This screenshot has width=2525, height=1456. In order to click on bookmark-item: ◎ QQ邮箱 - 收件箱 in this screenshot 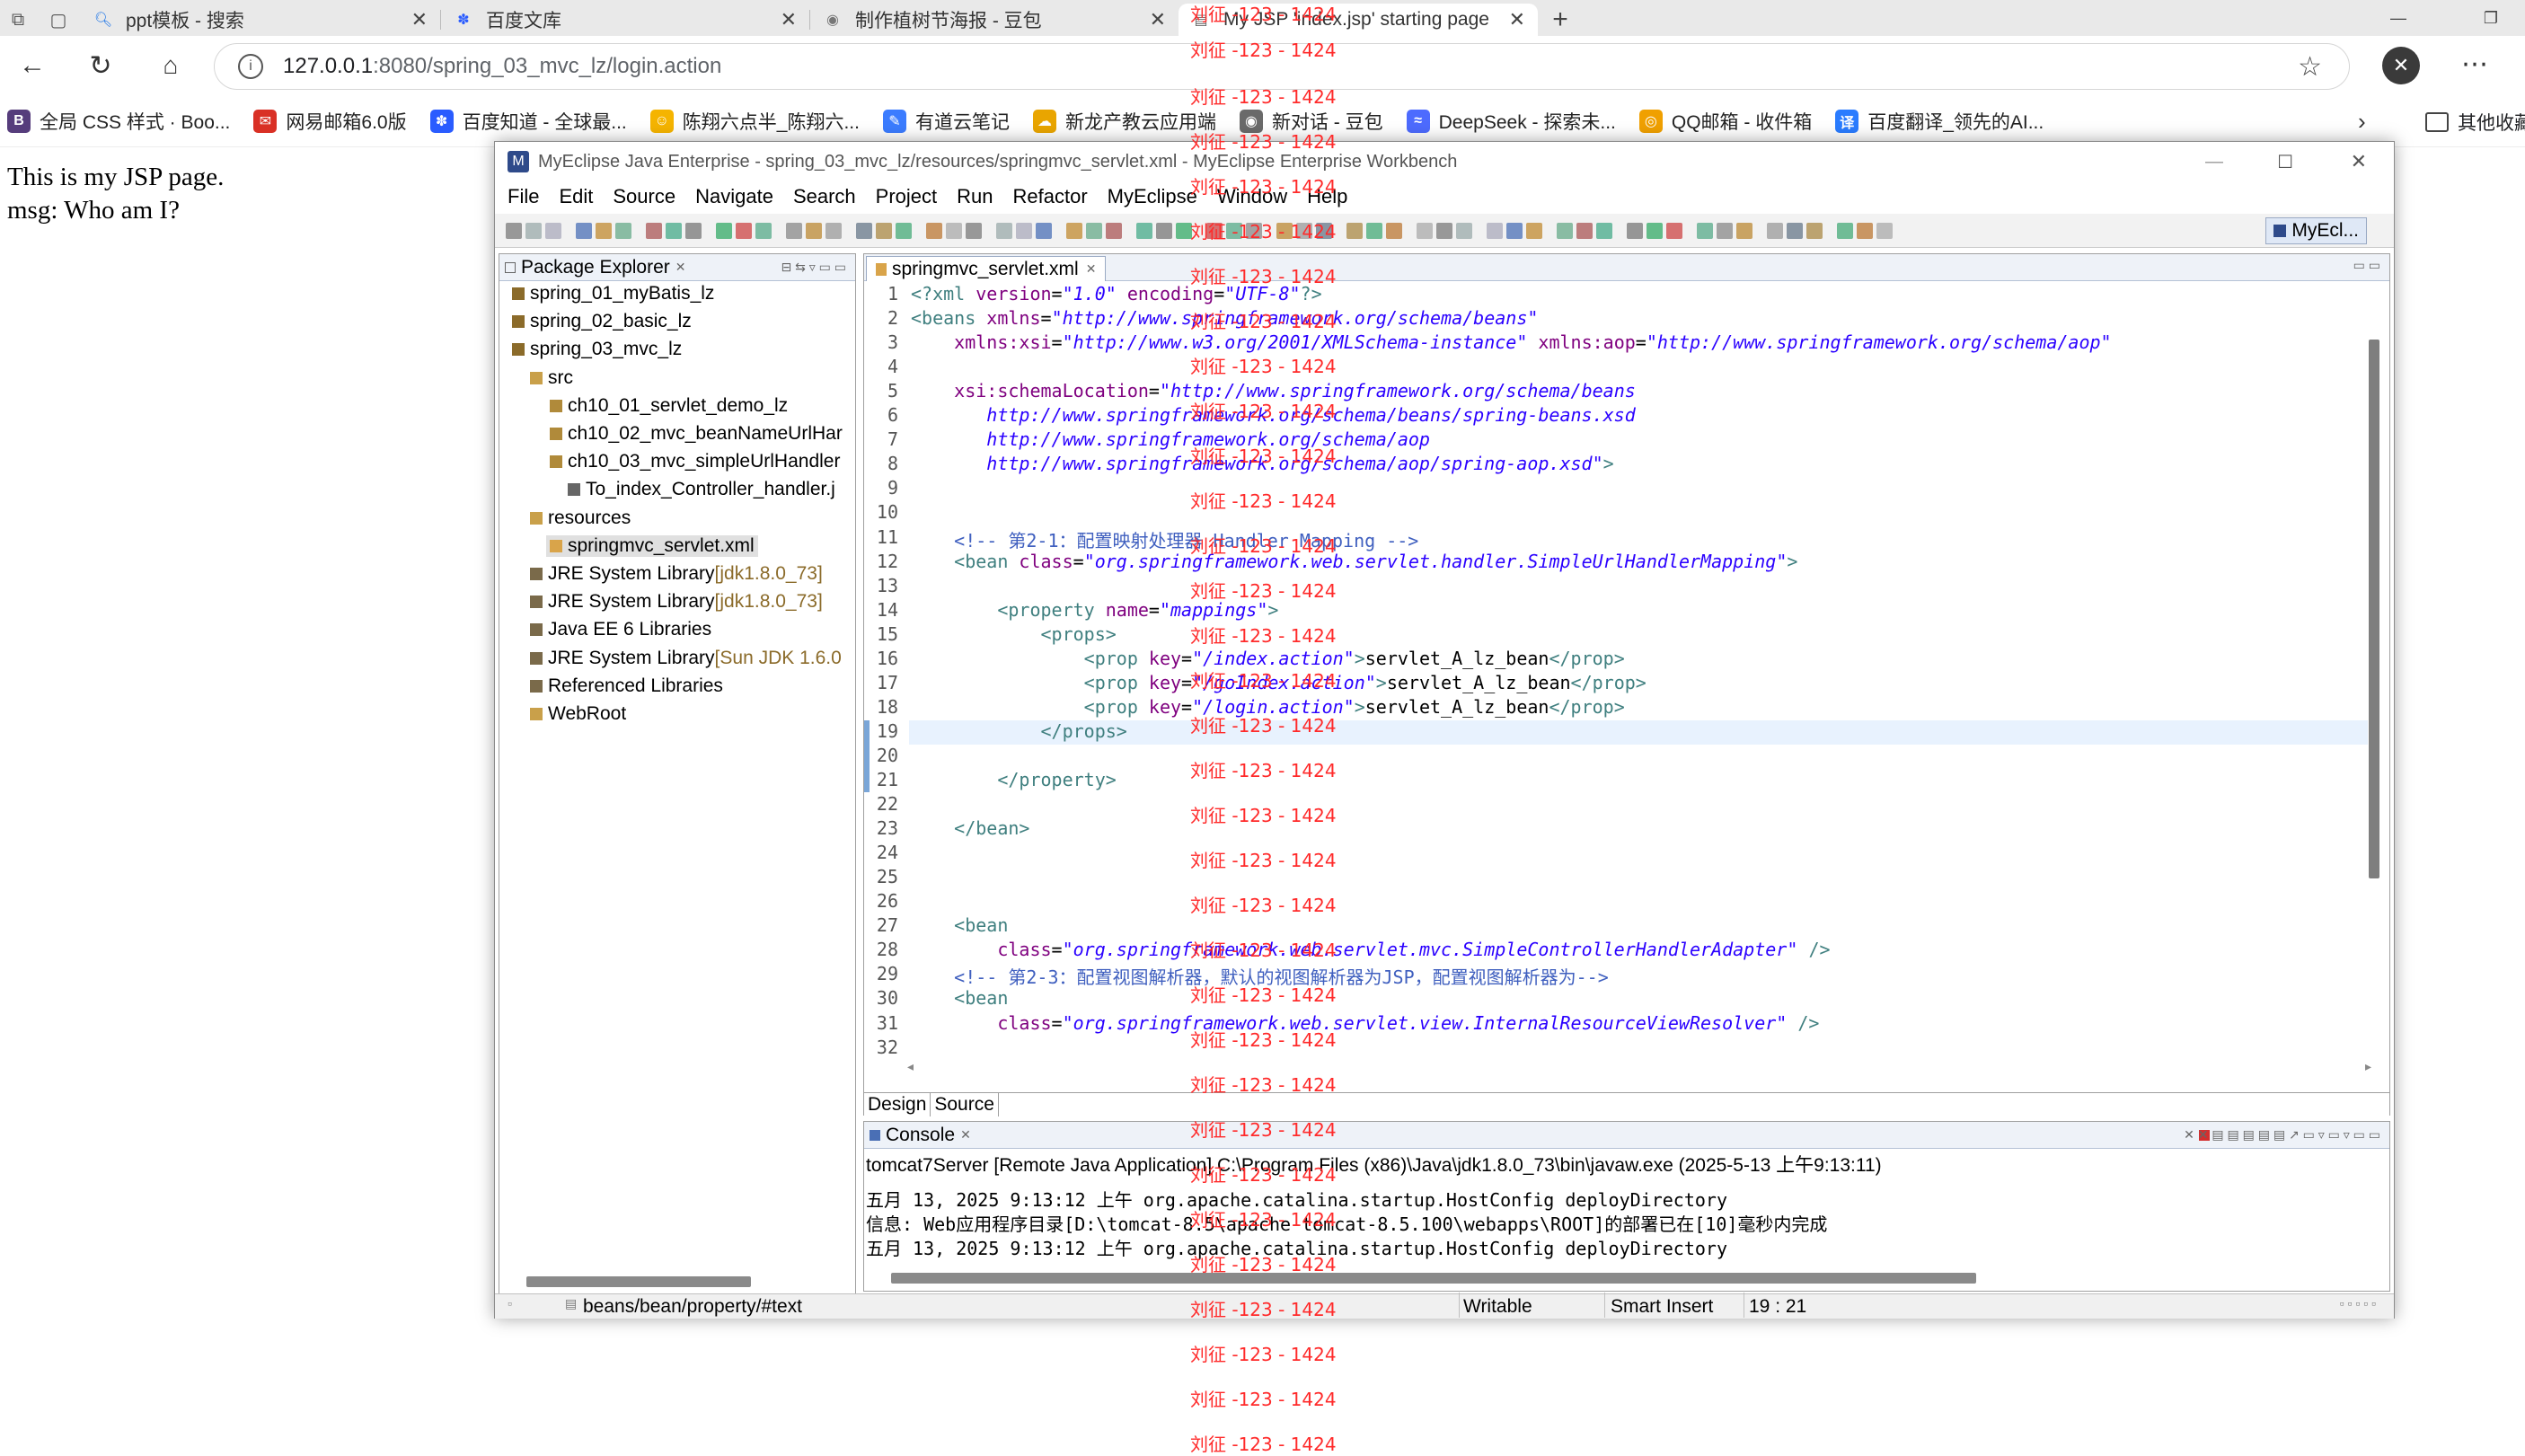, I will do `click(1725, 122)`.